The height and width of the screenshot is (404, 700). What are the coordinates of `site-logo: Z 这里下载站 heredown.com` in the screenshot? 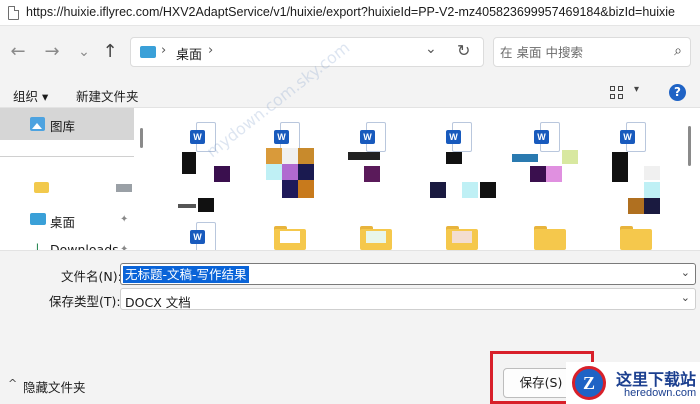 It's located at (633, 383).